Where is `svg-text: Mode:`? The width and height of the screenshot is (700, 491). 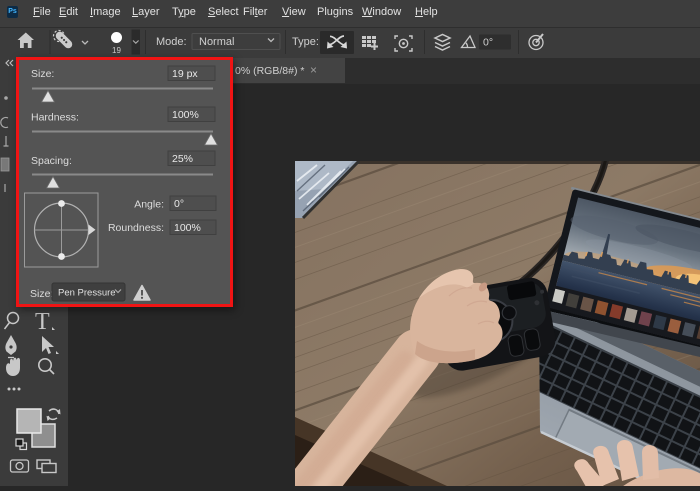
svg-text: Mode: is located at coordinates (171, 42).